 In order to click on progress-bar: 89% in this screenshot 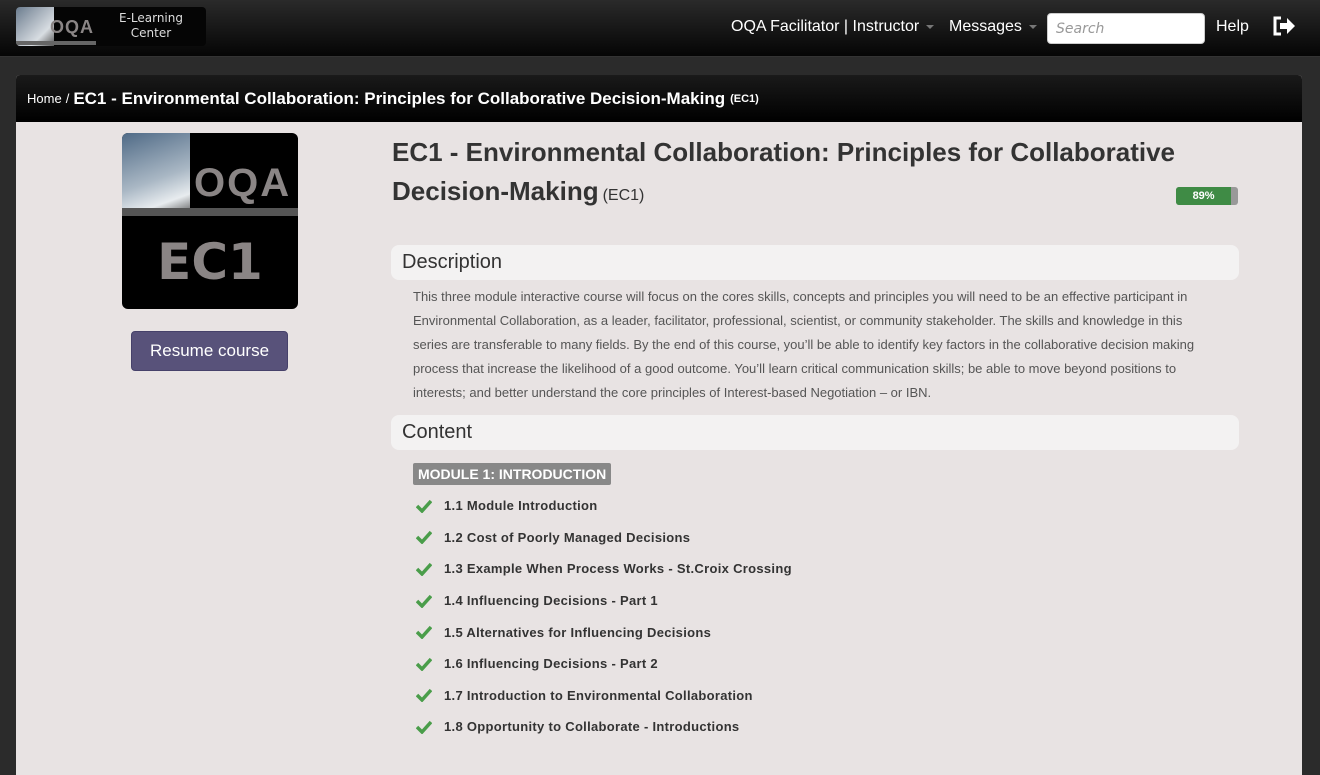, I will do `click(1207, 196)`.